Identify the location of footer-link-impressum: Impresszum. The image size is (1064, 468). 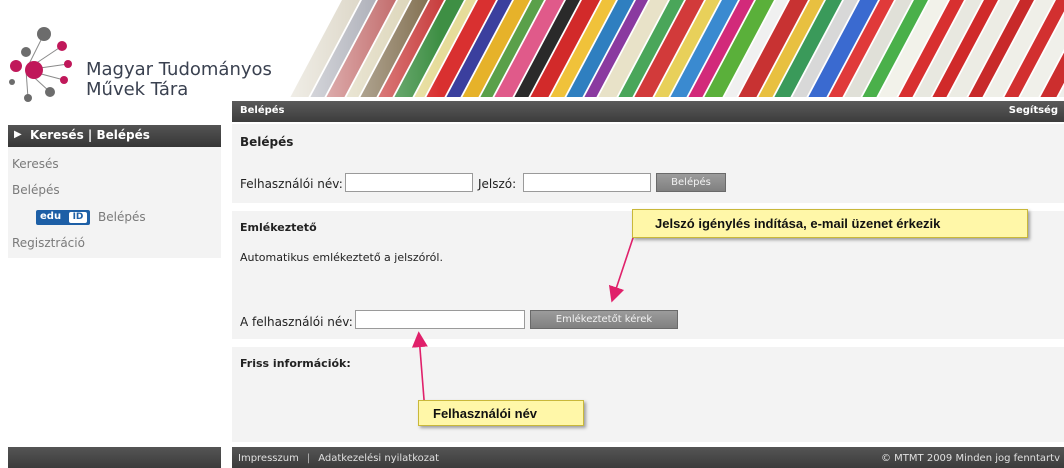
(268, 458).